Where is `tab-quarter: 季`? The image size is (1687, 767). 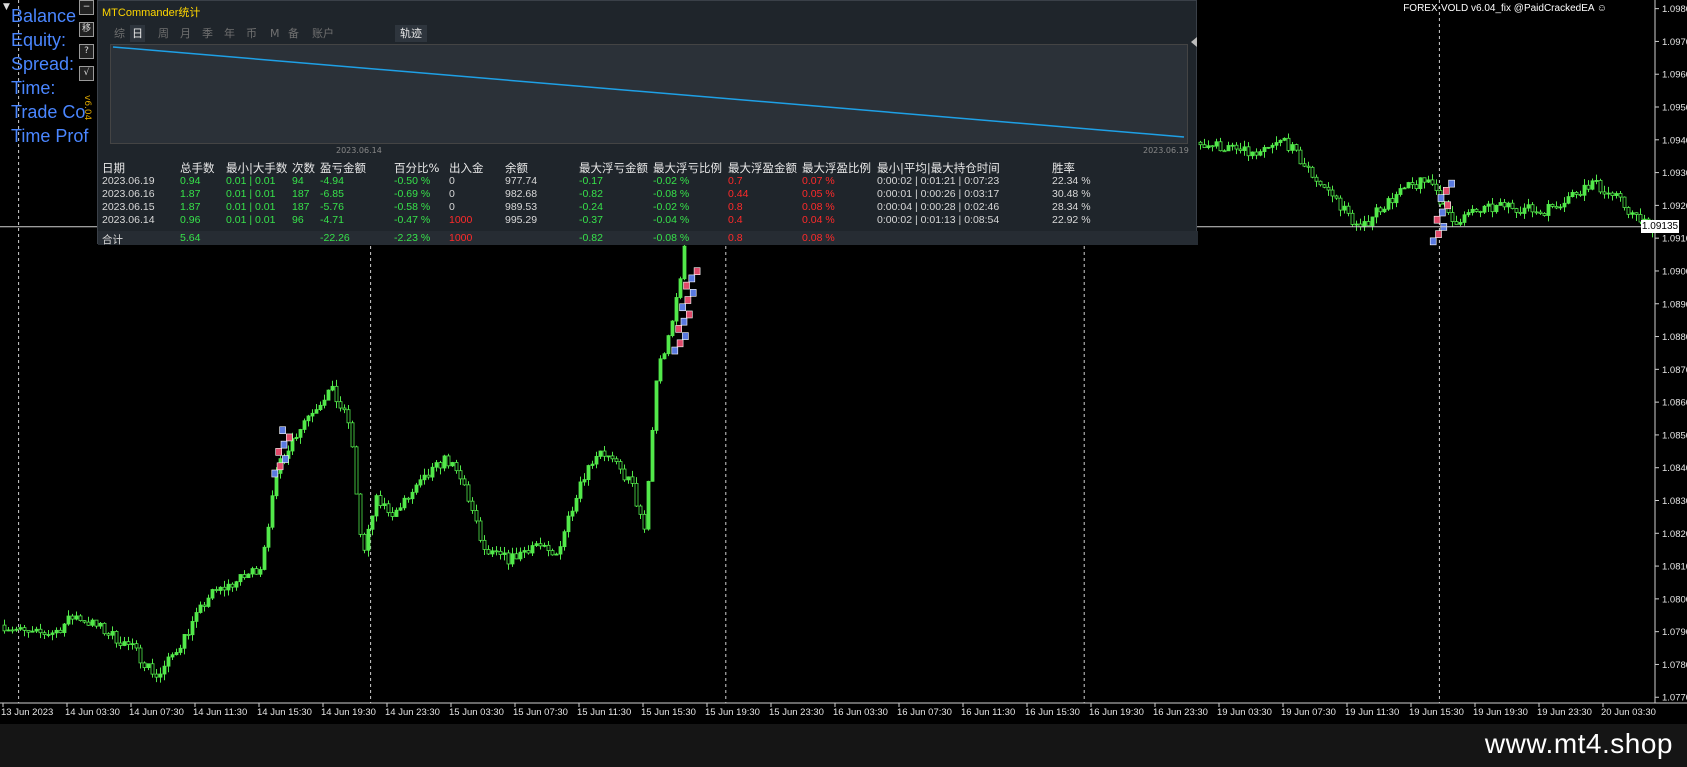
tab-quarter: 季 is located at coordinates (207, 33).